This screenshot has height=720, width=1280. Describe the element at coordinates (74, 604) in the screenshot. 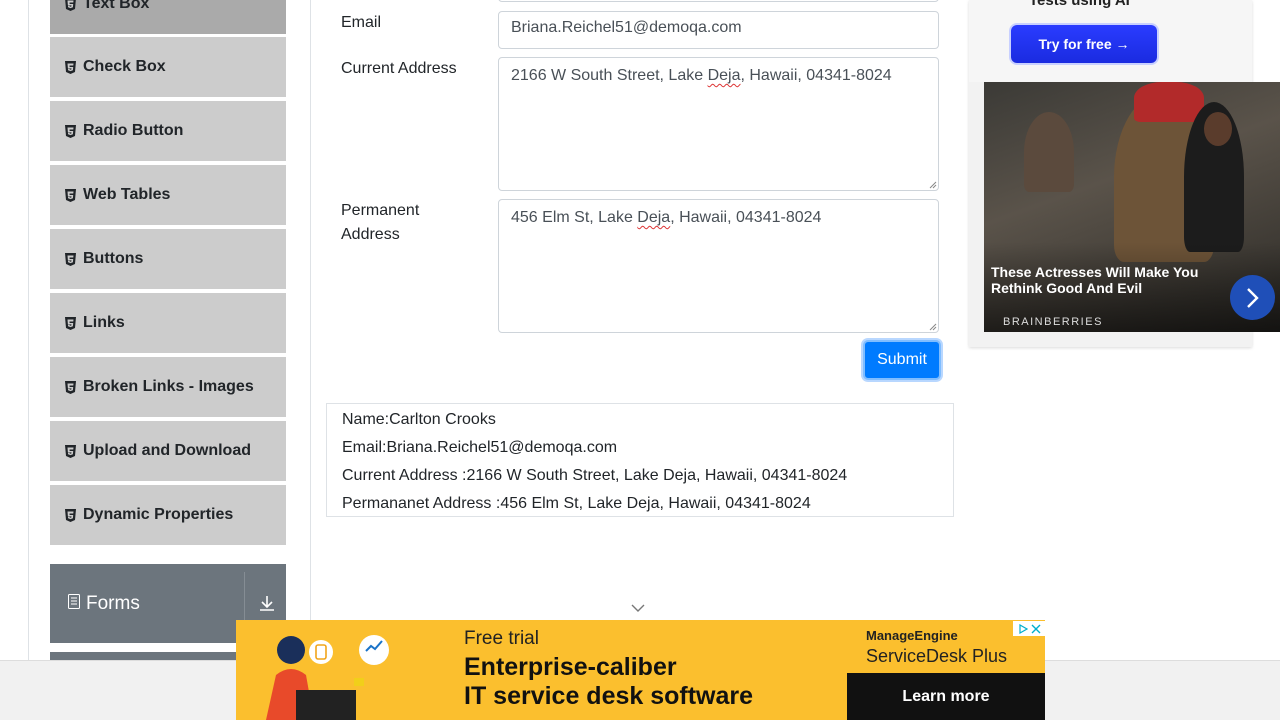

I see `document-icon` at that location.